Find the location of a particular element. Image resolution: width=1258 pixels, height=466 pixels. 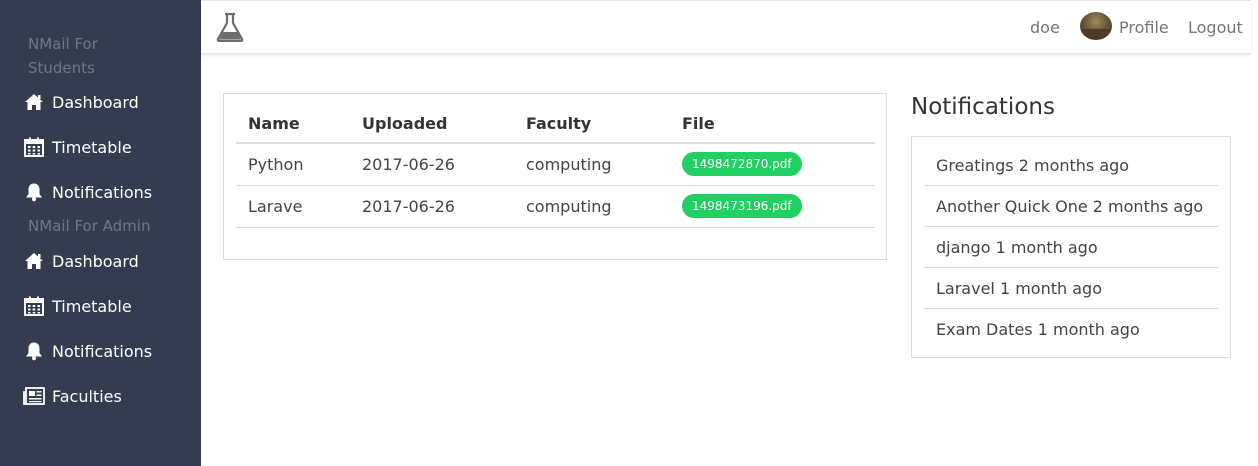

notifications-heading: Notifications is located at coordinates (983, 107).